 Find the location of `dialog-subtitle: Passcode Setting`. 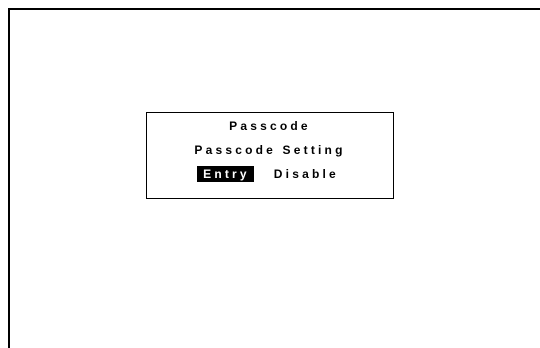

dialog-subtitle: Passcode Setting is located at coordinates (270, 150).